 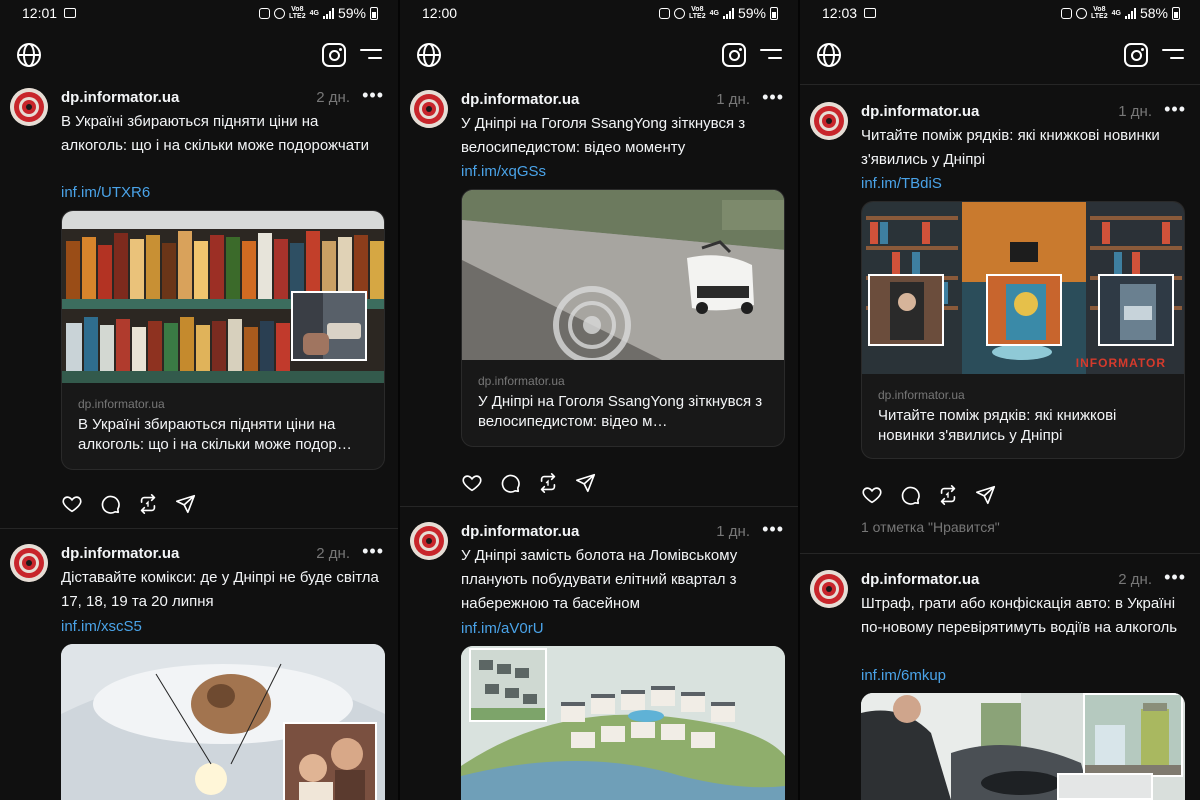 What do you see at coordinates (840, 13) in the screenshot?
I see `status-time: 12:03` at bounding box center [840, 13].